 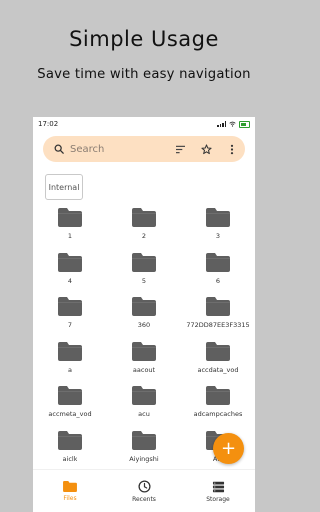 I want to click on folder-item: accmeta_vod, so click(x=70, y=408).